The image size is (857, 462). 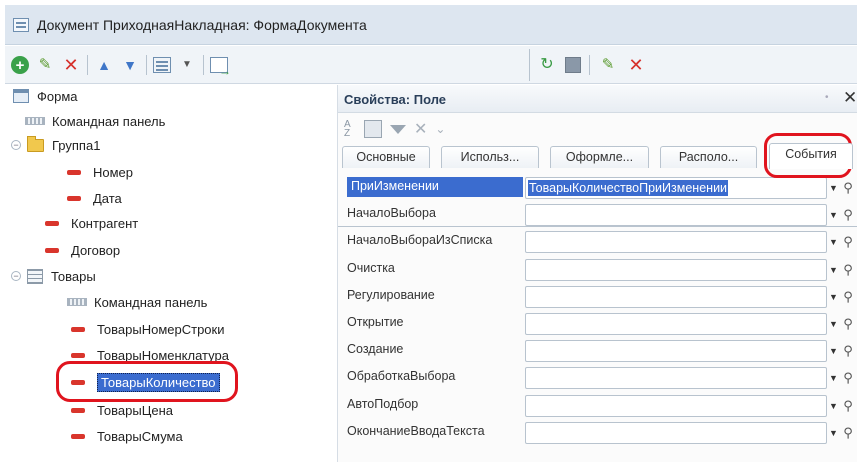 What do you see at coordinates (416, 430) in the screenshot?
I see `event-name: ОкончаниеВводаТекста` at bounding box center [416, 430].